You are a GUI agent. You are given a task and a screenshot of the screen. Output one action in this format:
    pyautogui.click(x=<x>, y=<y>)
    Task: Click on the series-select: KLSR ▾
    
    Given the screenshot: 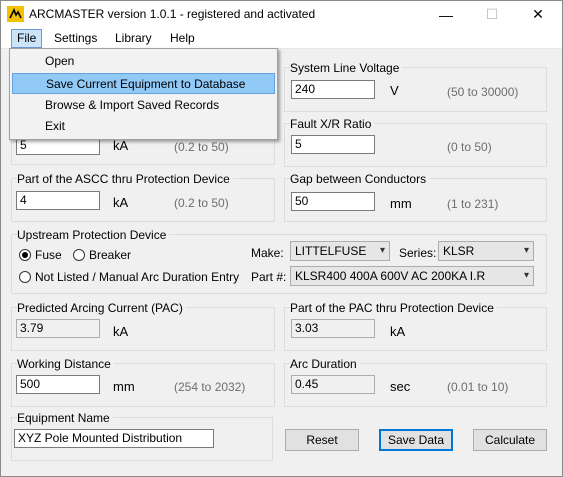 What is the action you would take?
    pyautogui.click(x=486, y=251)
    